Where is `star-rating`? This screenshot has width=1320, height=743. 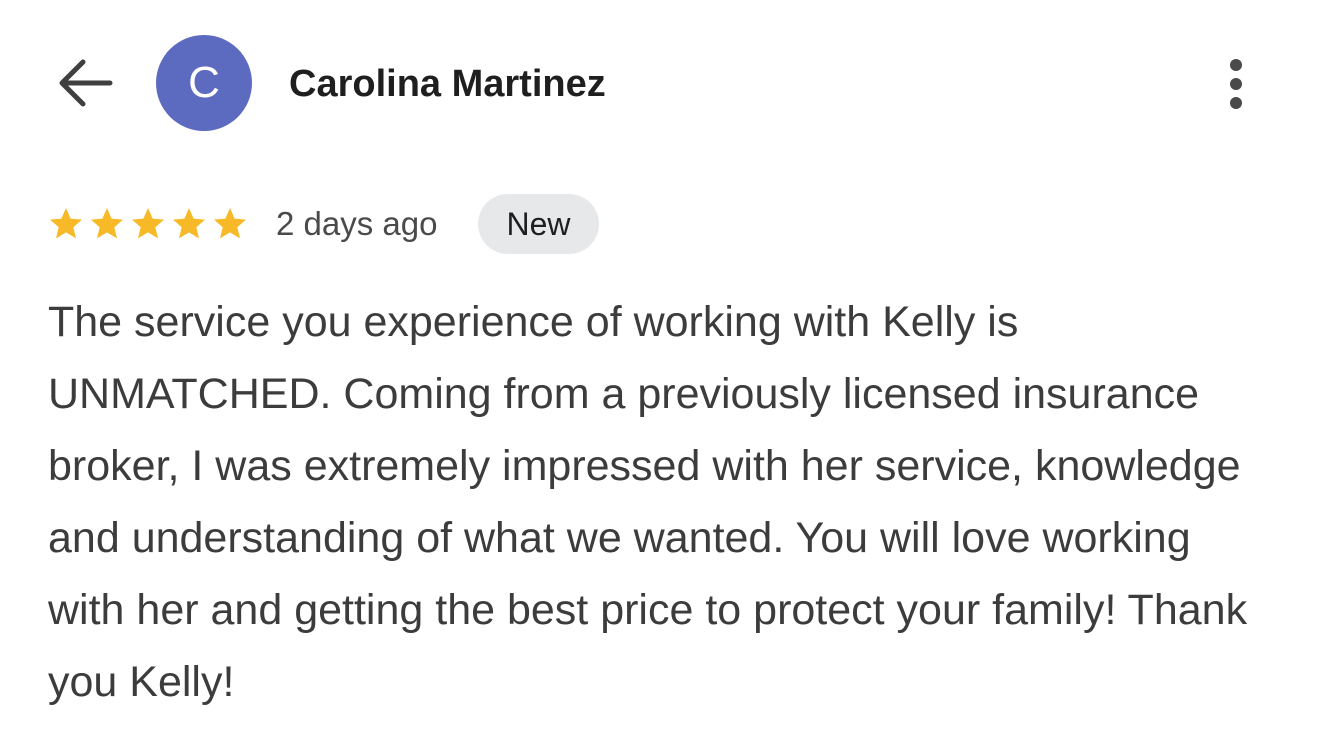
star-rating is located at coordinates (150, 224).